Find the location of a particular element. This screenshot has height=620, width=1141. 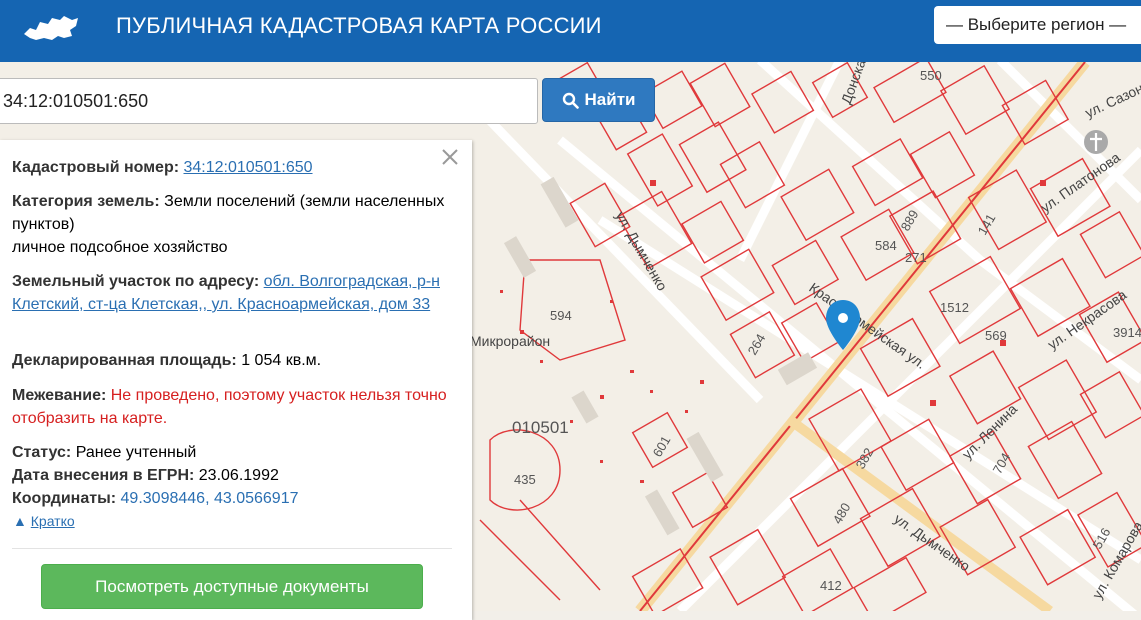

church-icon is located at coordinates (1096, 142).